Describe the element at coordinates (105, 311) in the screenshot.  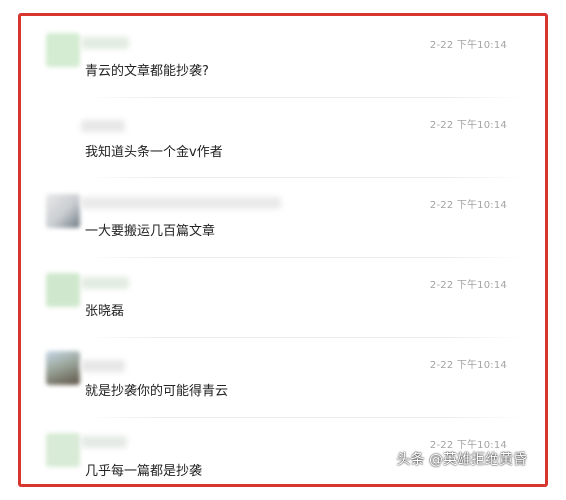
I see `comment-text: 张晓磊` at that location.